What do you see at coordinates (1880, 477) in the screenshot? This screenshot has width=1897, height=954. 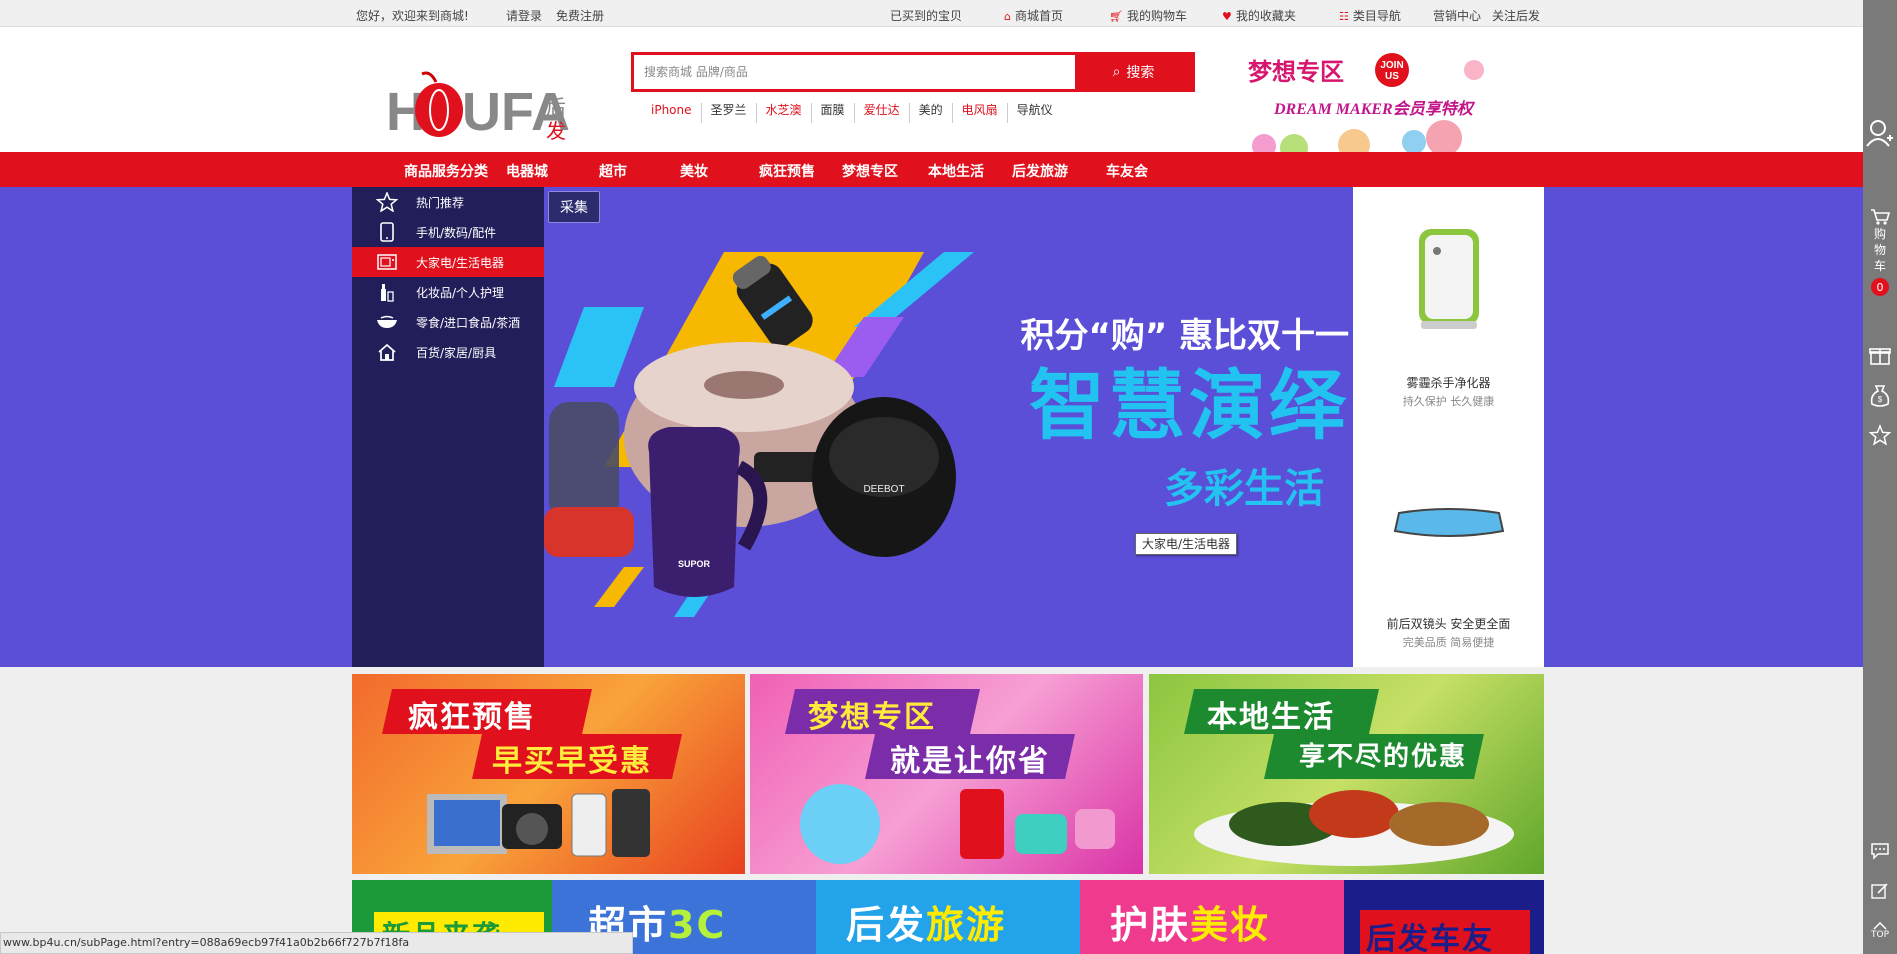 I see `right-sidebar: 购物车 0 $ TOP` at bounding box center [1880, 477].